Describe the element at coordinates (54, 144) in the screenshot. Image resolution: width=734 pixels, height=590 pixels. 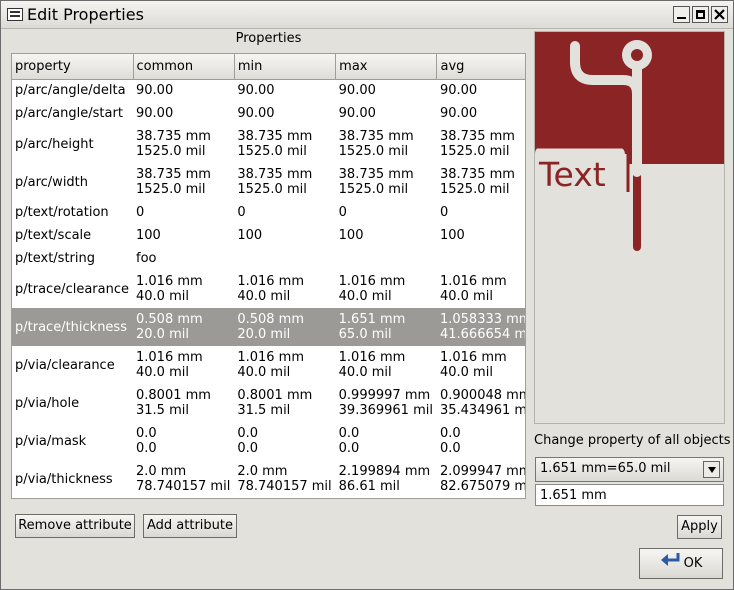
I see `cell-property: p/arc/height` at that location.